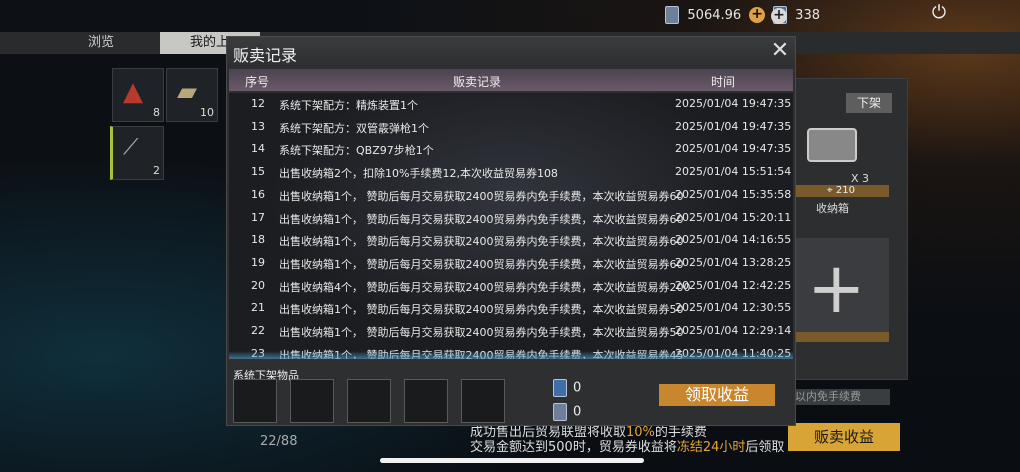  What do you see at coordinates (257, 82) in the screenshot?
I see `col-header-no: 序号` at bounding box center [257, 82].